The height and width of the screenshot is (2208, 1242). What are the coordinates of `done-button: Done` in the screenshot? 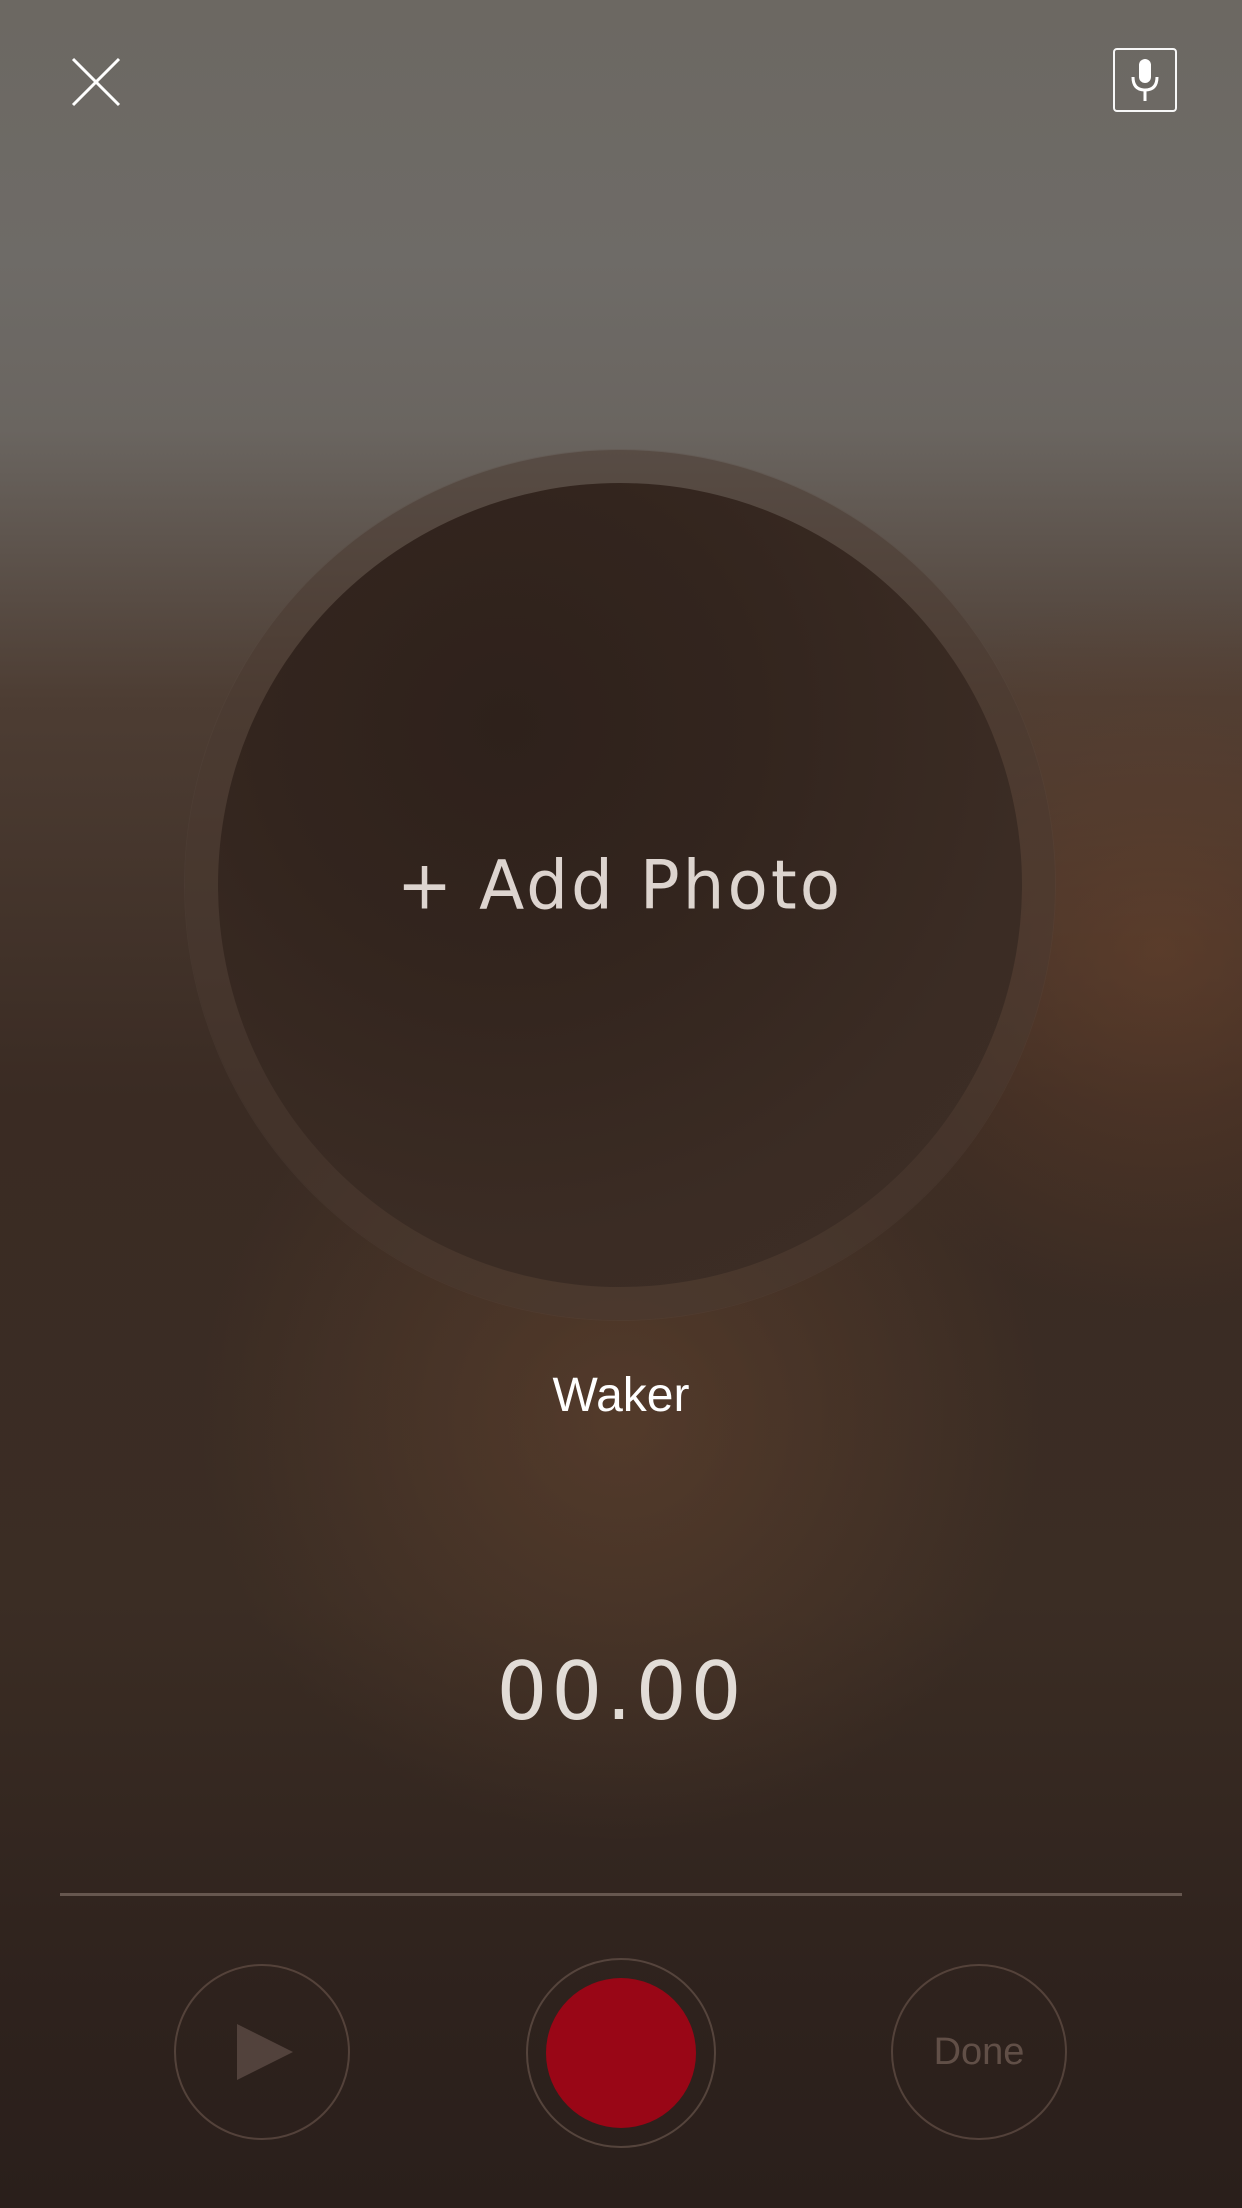 It's located at (979, 2052).